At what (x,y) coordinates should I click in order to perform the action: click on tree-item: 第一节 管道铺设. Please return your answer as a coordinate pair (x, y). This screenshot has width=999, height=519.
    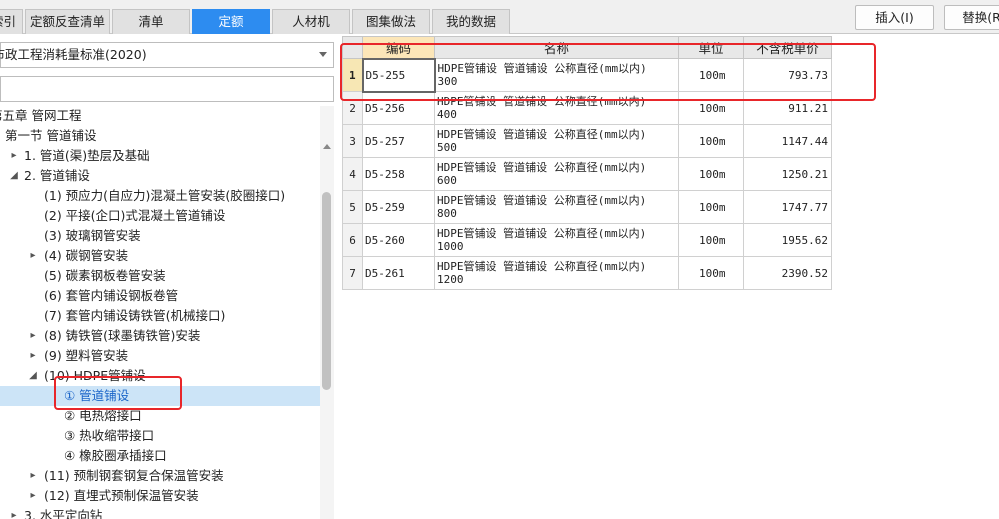
    Looking at the image, I should click on (160, 136).